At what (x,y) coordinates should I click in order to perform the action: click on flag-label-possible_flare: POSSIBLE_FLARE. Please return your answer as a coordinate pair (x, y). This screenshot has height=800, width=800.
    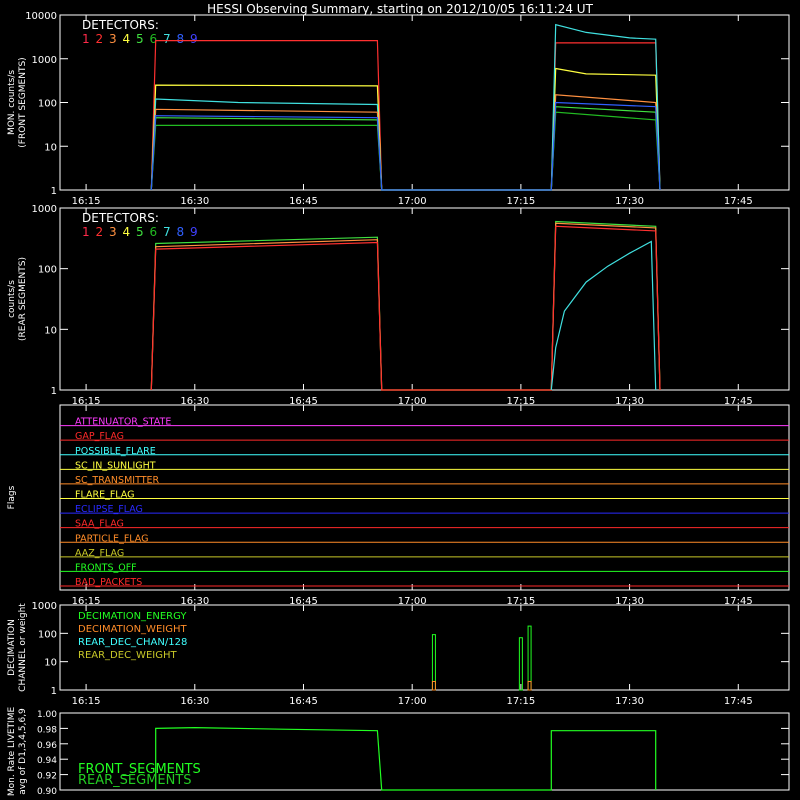
    Looking at the image, I should click on (115, 451).